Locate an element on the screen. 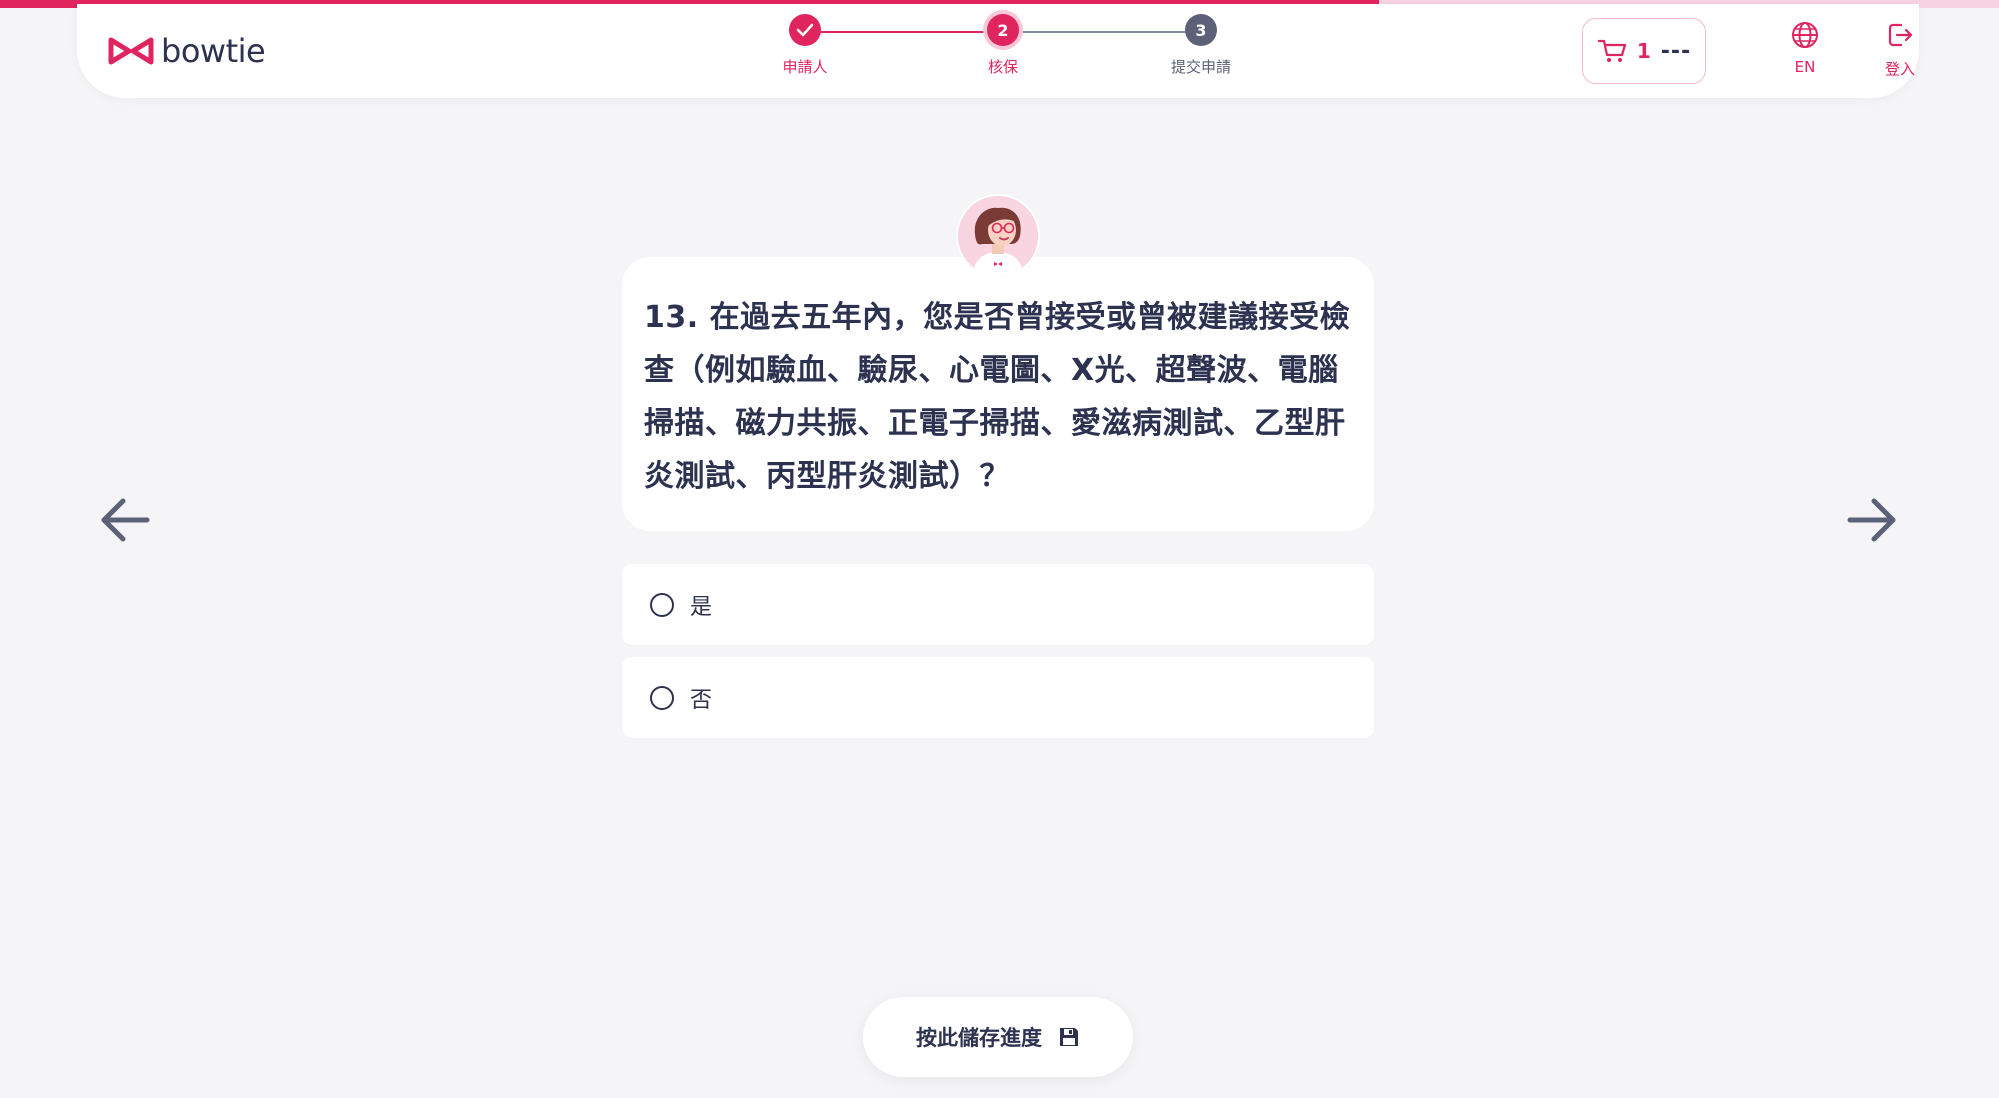 This screenshot has width=1999, height=1098. save-progress-button: 按此儲存進度 is located at coordinates (998, 1037).